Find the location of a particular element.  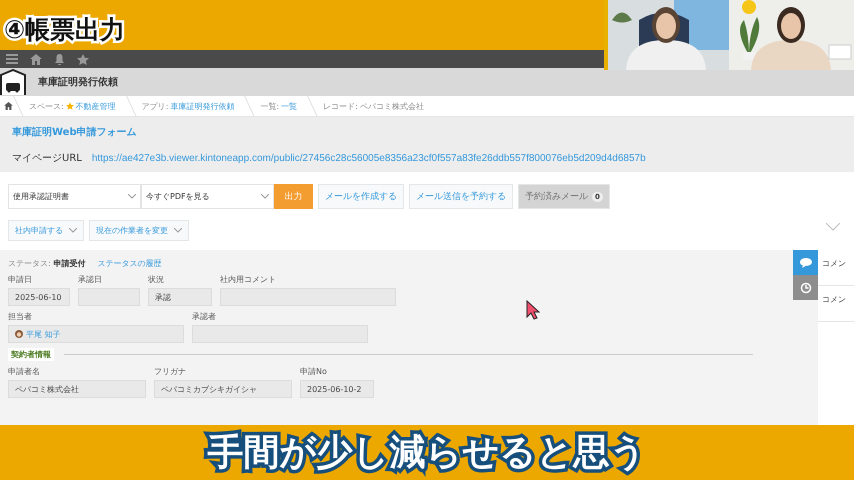

field-value: 承認 is located at coordinates (180, 297).